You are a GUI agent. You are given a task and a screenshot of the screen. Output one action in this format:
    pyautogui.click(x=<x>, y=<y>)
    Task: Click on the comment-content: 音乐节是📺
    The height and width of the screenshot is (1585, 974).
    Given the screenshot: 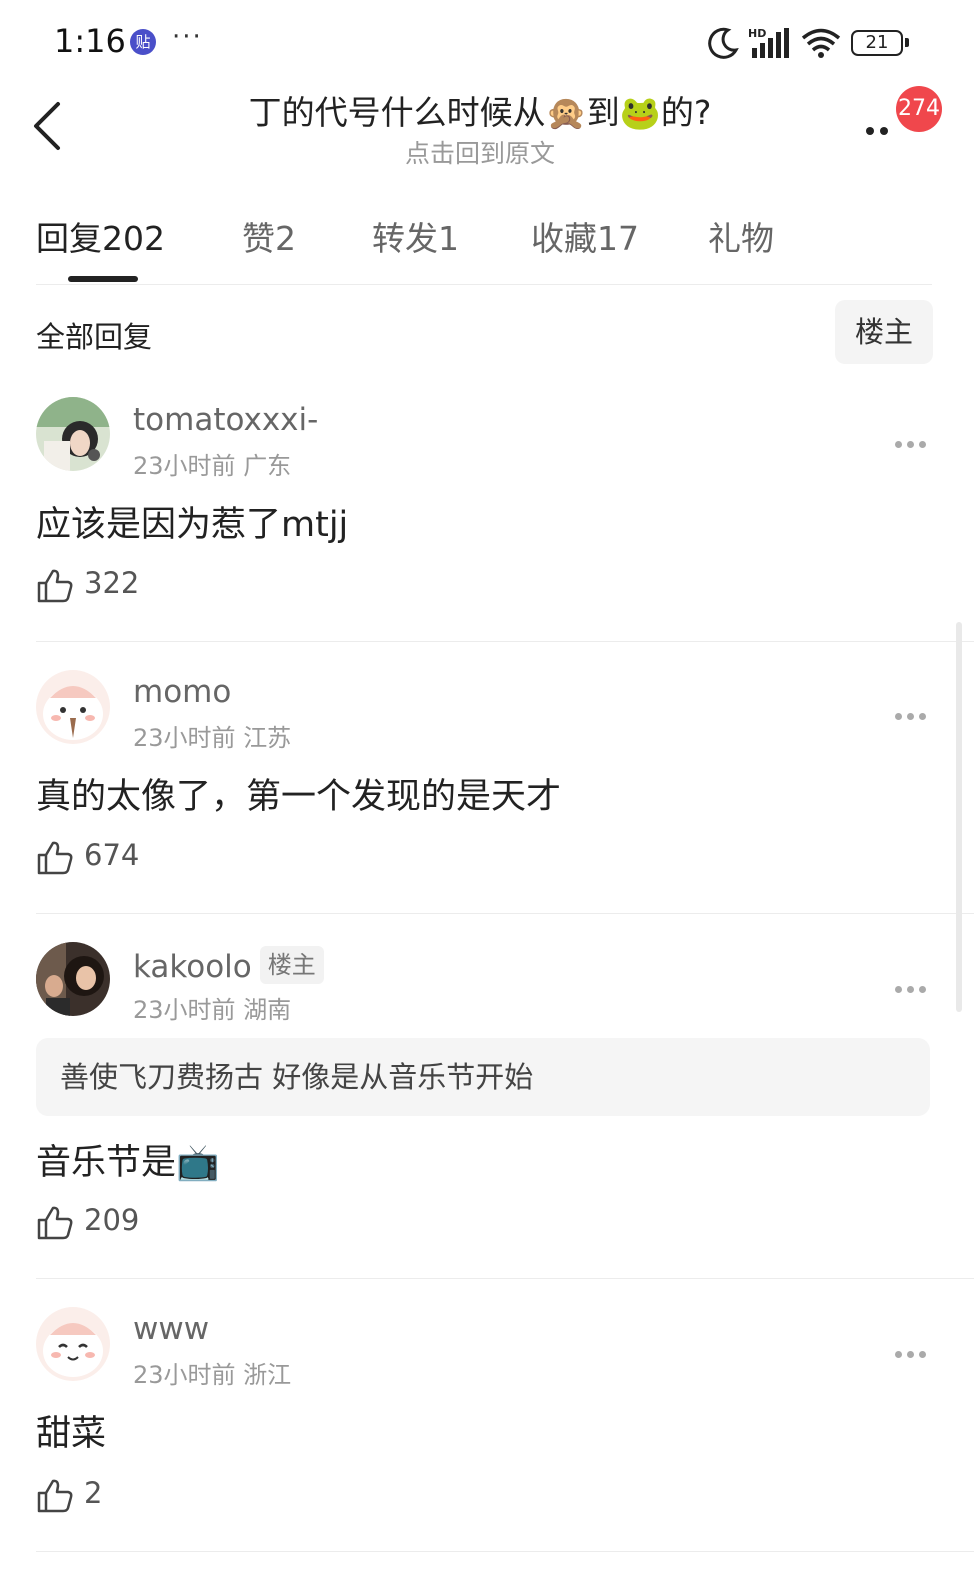 What is the action you would take?
    pyautogui.click(x=128, y=1163)
    